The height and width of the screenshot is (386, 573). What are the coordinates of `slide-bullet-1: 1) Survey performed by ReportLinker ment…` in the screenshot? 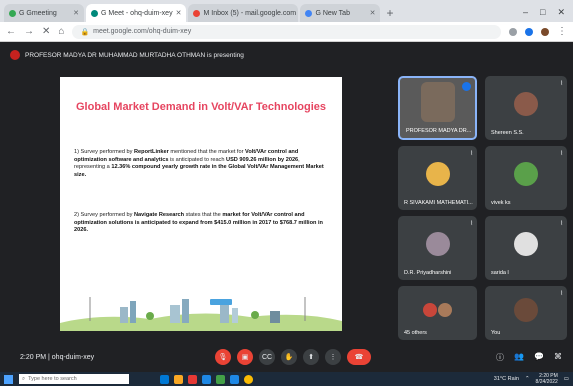 It's located at (203, 164).